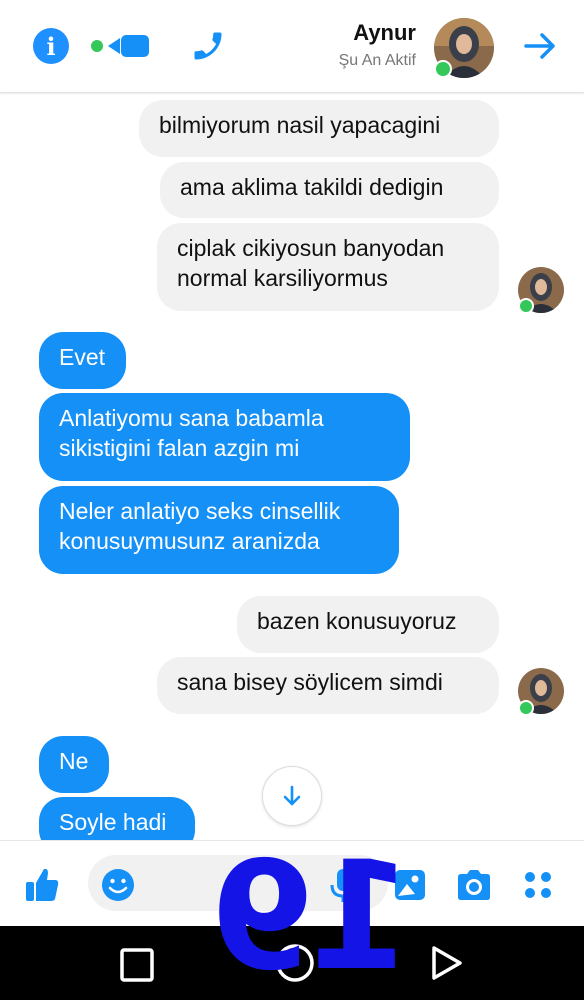  What do you see at coordinates (208, 46) in the screenshot?
I see `phone-icon` at bounding box center [208, 46].